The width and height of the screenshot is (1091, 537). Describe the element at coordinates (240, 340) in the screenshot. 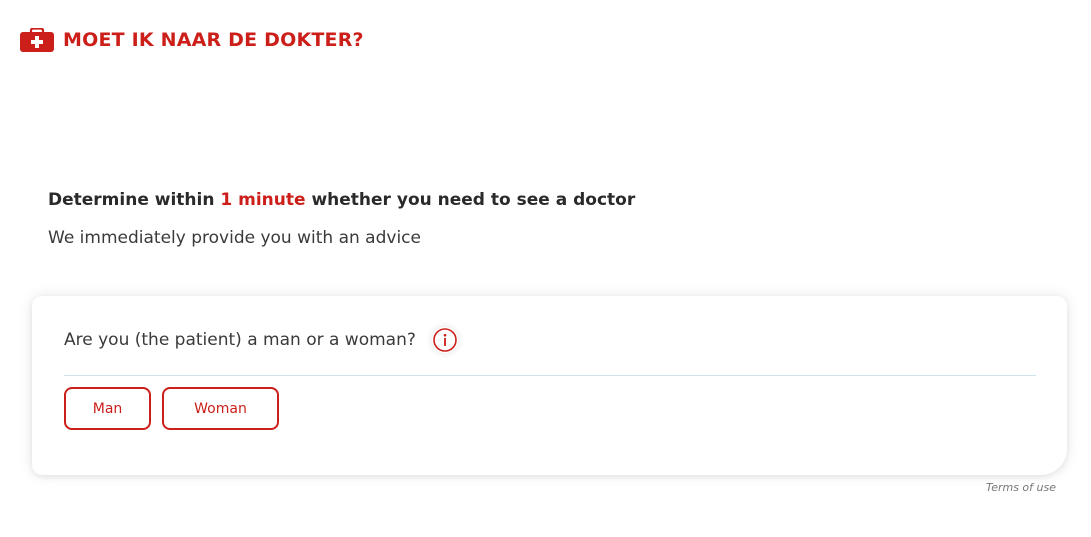

I see `question-text: Are you (the patient) a man or a woman?` at that location.